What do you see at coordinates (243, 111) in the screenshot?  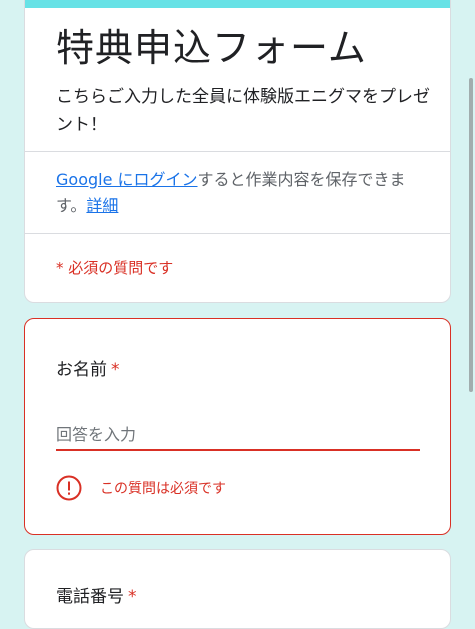 I see `form-description: こちらご入力した全員に体験版エニグマをプレゼント！` at bounding box center [243, 111].